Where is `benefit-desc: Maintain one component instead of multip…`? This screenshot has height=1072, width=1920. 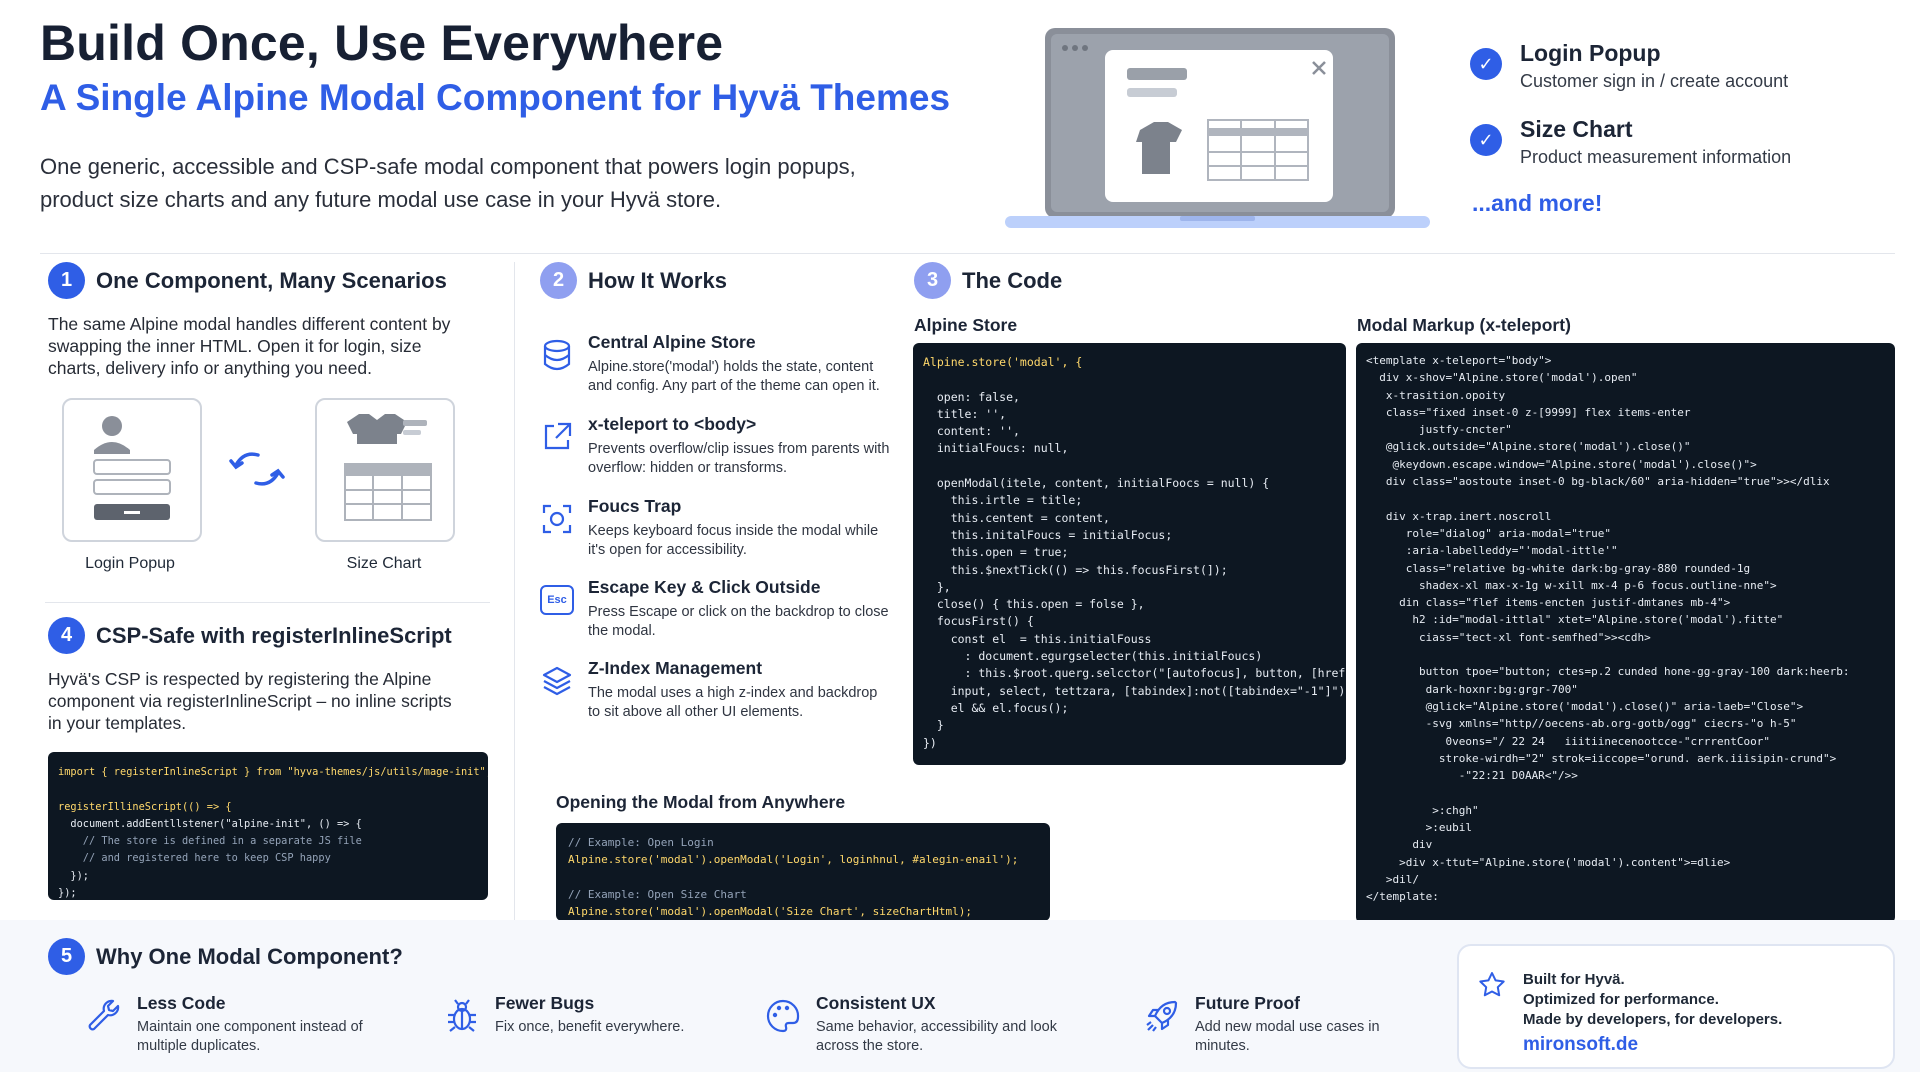 benefit-desc: Maintain one component instead of multip… is located at coordinates (250, 1036).